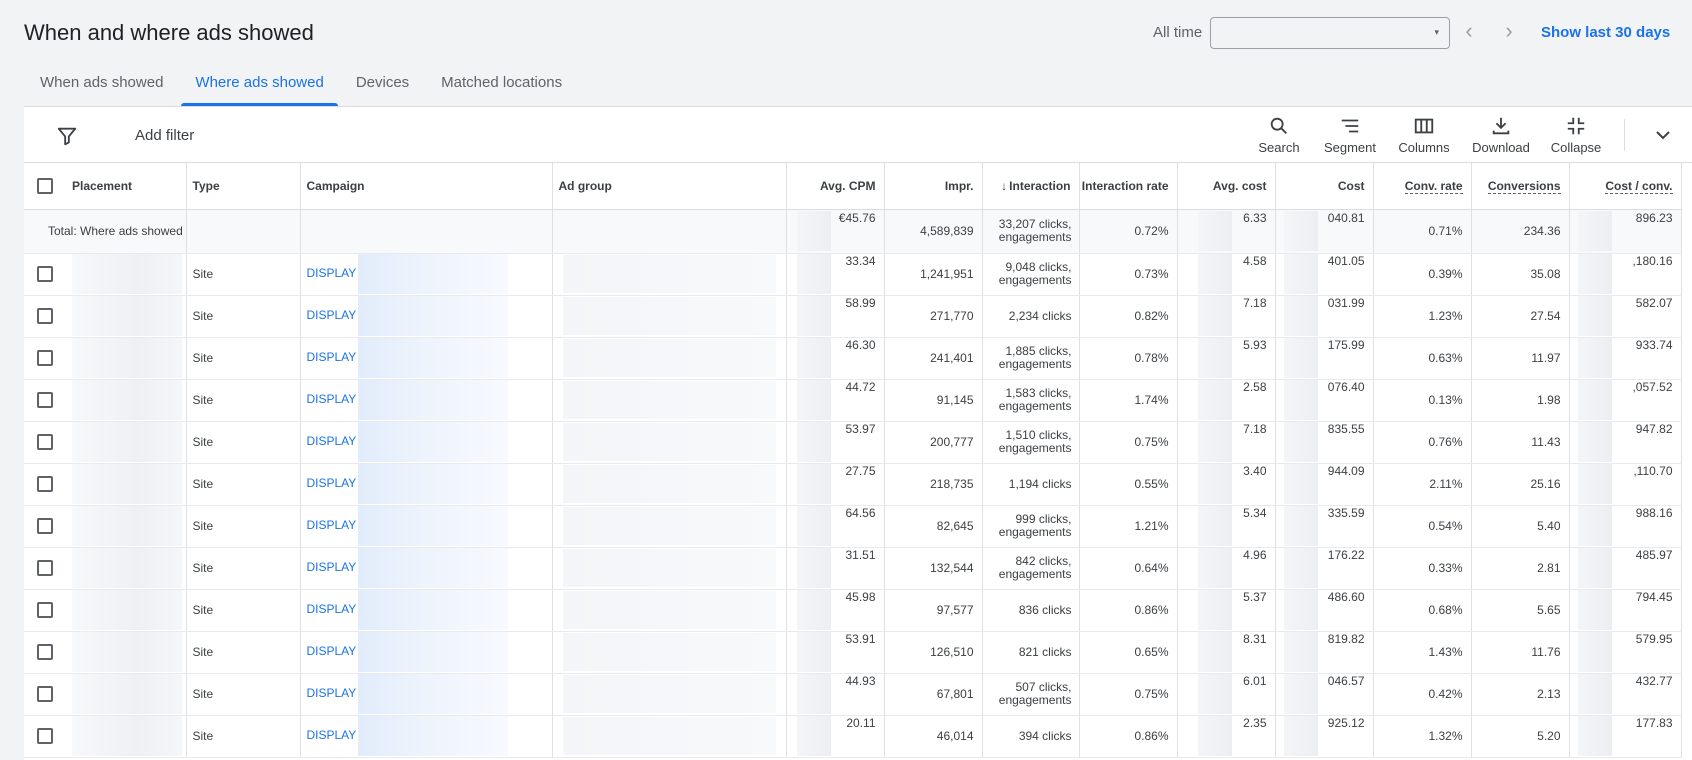 The width and height of the screenshot is (1692, 760). Describe the element at coordinates (382, 88) in the screenshot. I see `tab-devices: Devices` at that location.